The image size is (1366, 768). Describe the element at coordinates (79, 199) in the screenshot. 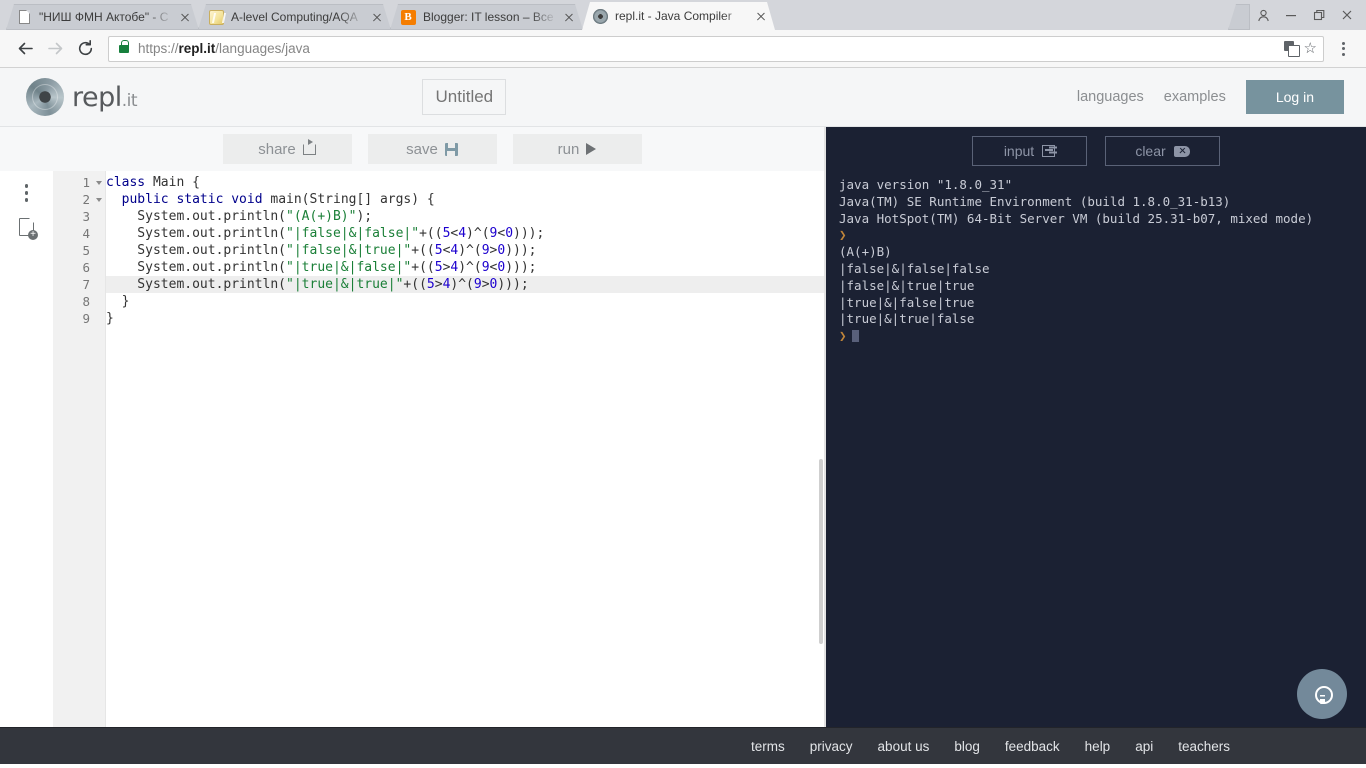

I see `line-number: 2` at that location.